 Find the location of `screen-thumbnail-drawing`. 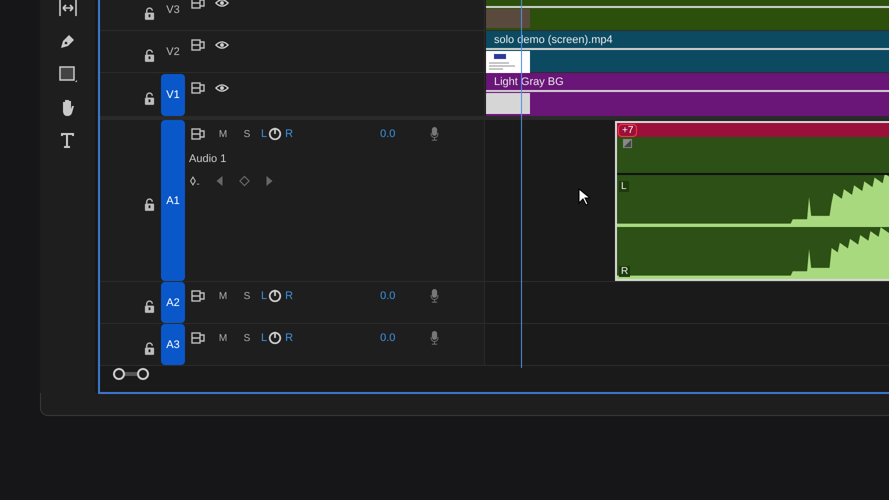

screen-thumbnail-drawing is located at coordinates (508, 62).